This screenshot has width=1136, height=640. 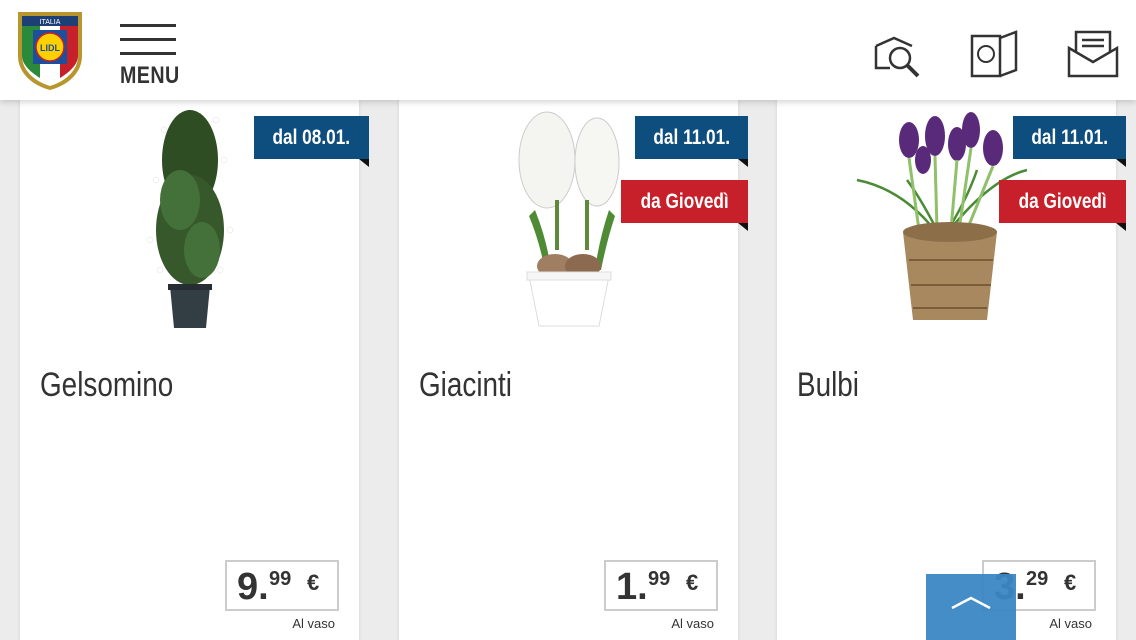 What do you see at coordinates (942, 225) in the screenshot?
I see `crocus-bulbs-image` at bounding box center [942, 225].